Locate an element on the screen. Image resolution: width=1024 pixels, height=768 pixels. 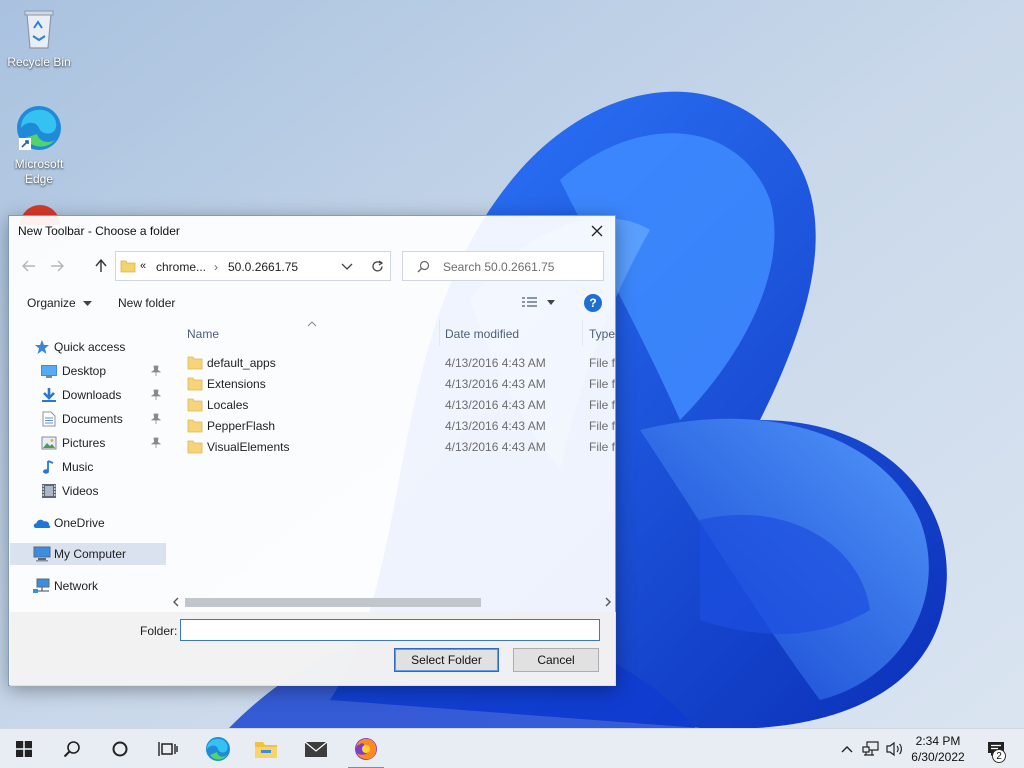
address-bar: « chrome... › 50.0.2661.75 is located at coordinates (241, 266).